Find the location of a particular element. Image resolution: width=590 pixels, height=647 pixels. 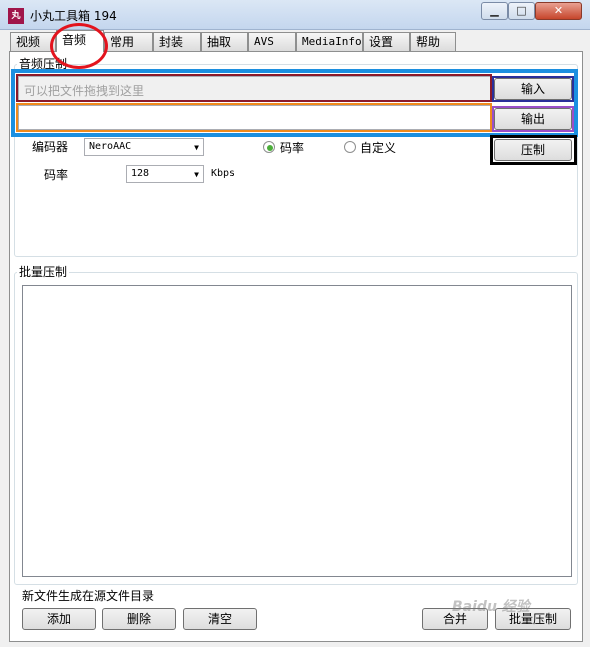

bitrate-select: 128 ▼ is located at coordinates (165, 174).